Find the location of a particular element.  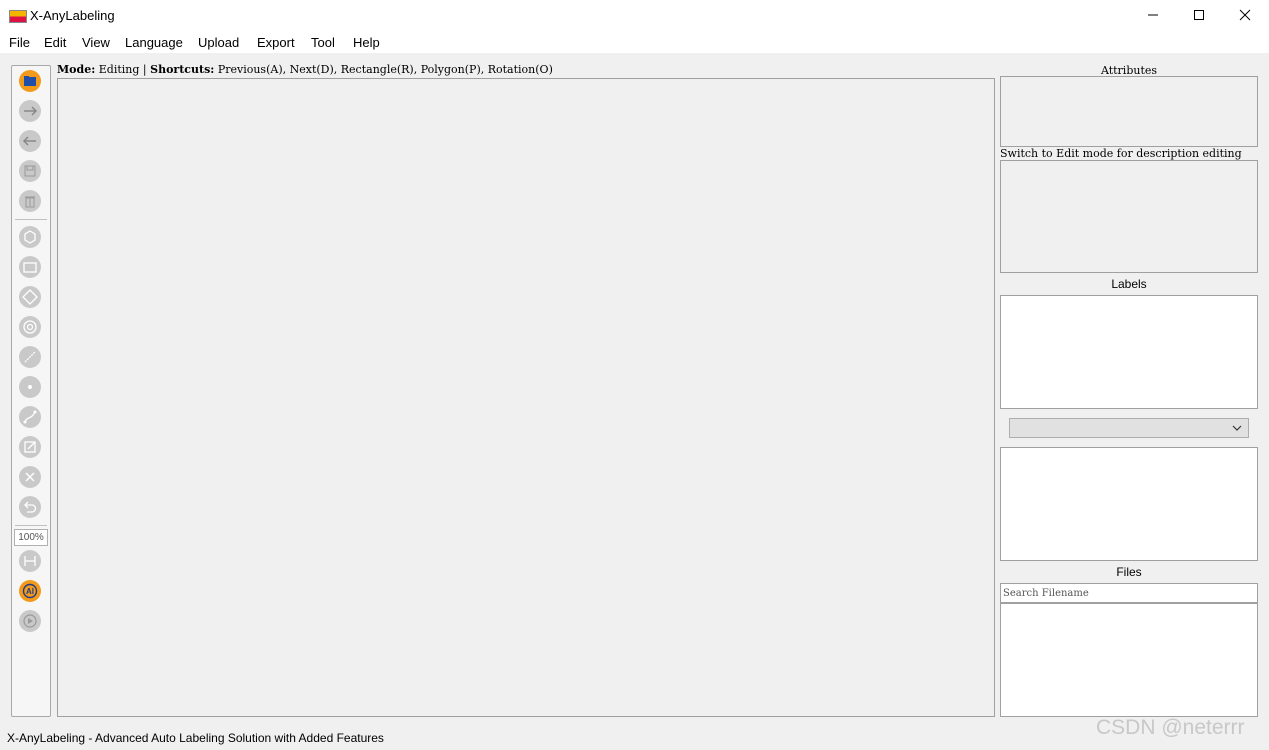

search-filename-input is located at coordinates (1129, 593).